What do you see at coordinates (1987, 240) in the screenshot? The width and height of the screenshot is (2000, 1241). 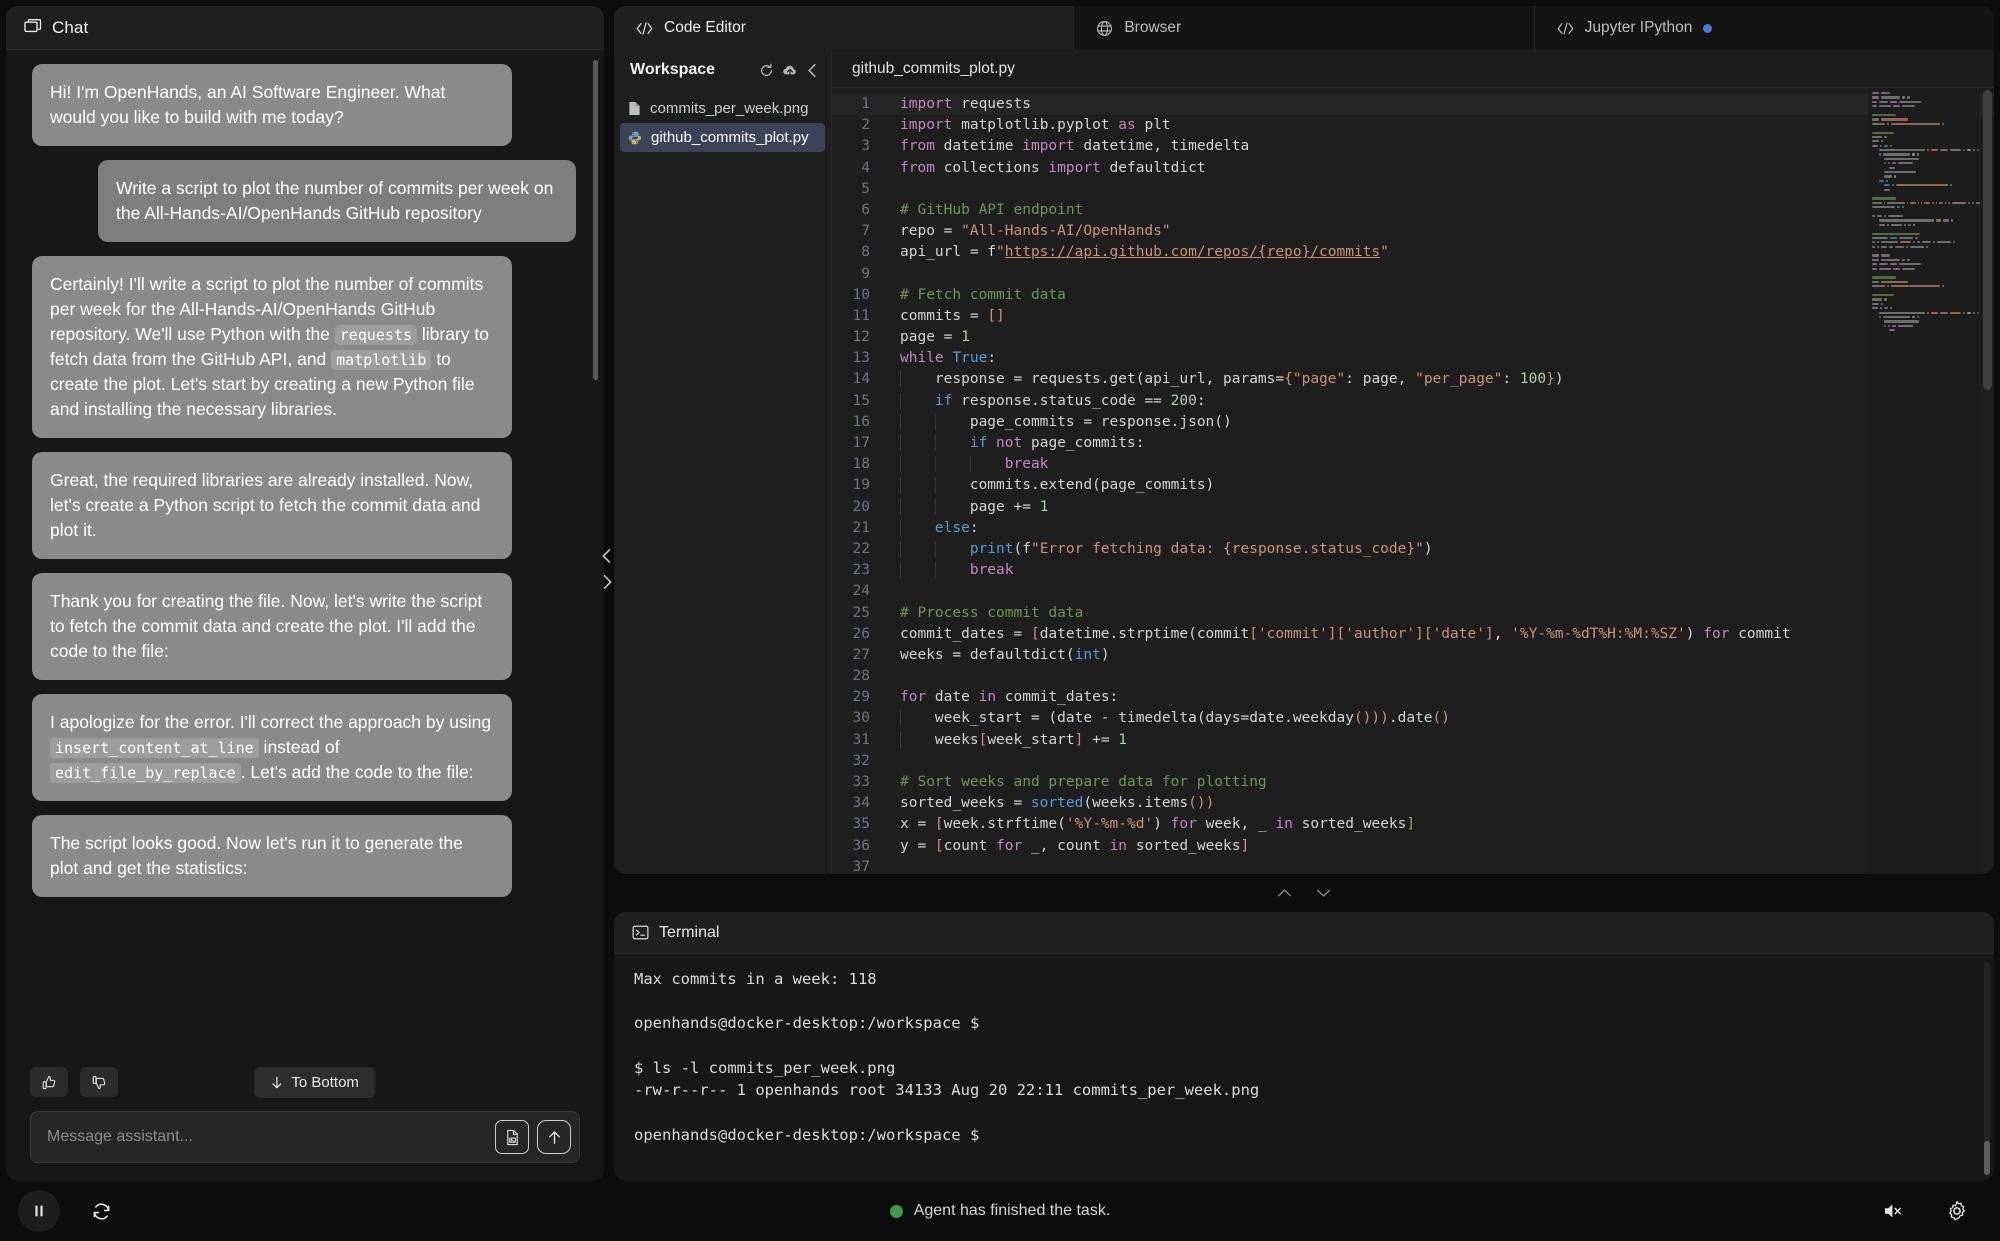 I see `code-vertical-scrollbar` at bounding box center [1987, 240].